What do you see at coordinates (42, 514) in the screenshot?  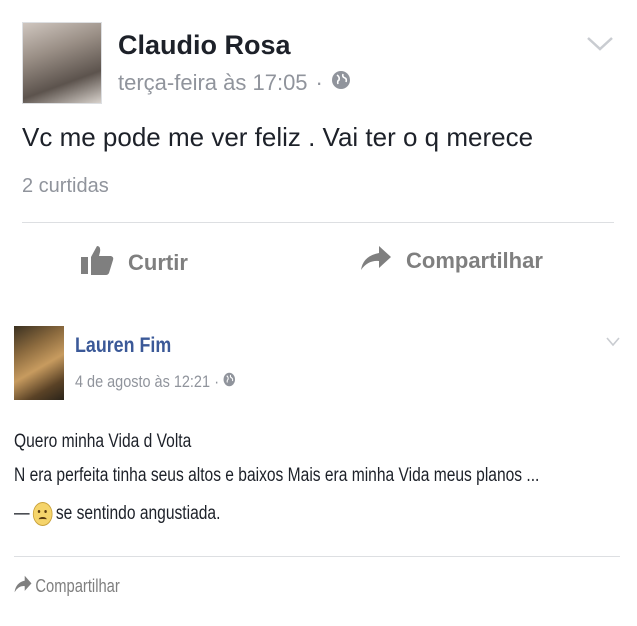 I see `anguished-face-icon` at bounding box center [42, 514].